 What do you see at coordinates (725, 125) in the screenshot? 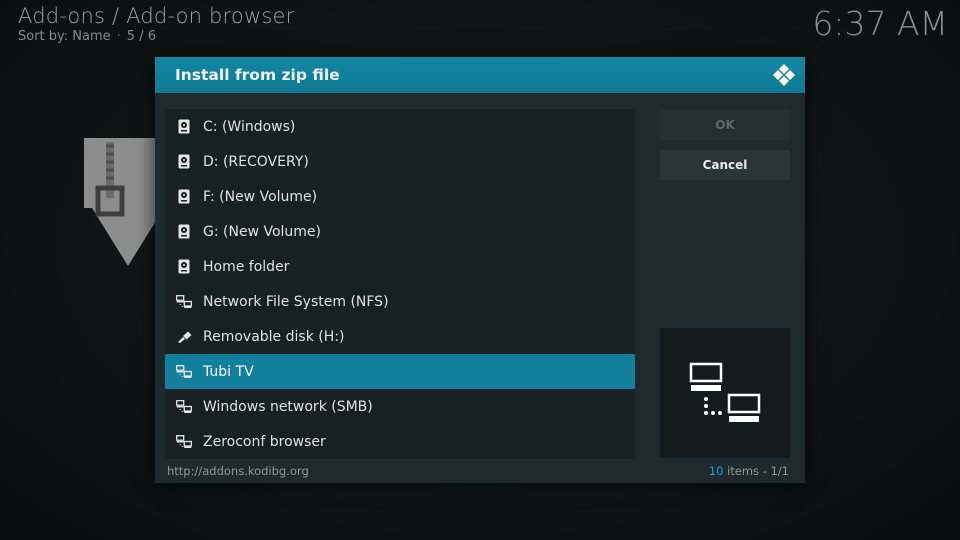
I see `ok-button: OK` at bounding box center [725, 125].